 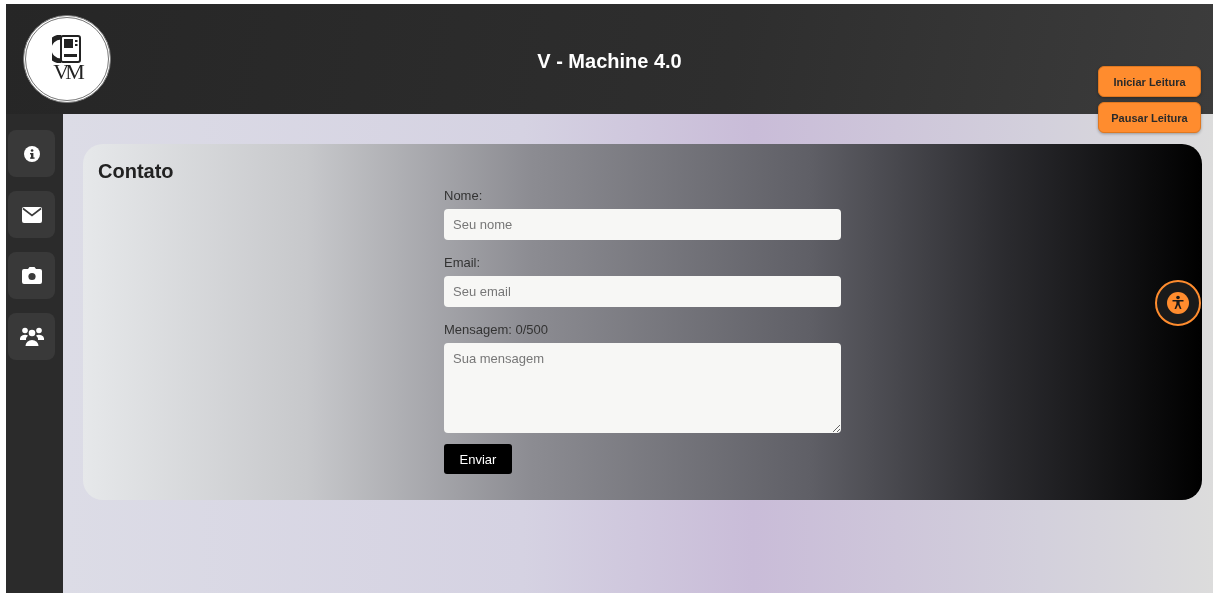 I want to click on camera-nav-button, so click(x=31, y=275).